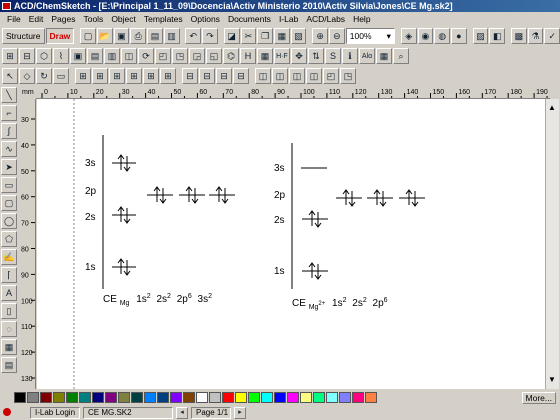  I want to click on line-tool-icon: ╲, so click(9, 95).